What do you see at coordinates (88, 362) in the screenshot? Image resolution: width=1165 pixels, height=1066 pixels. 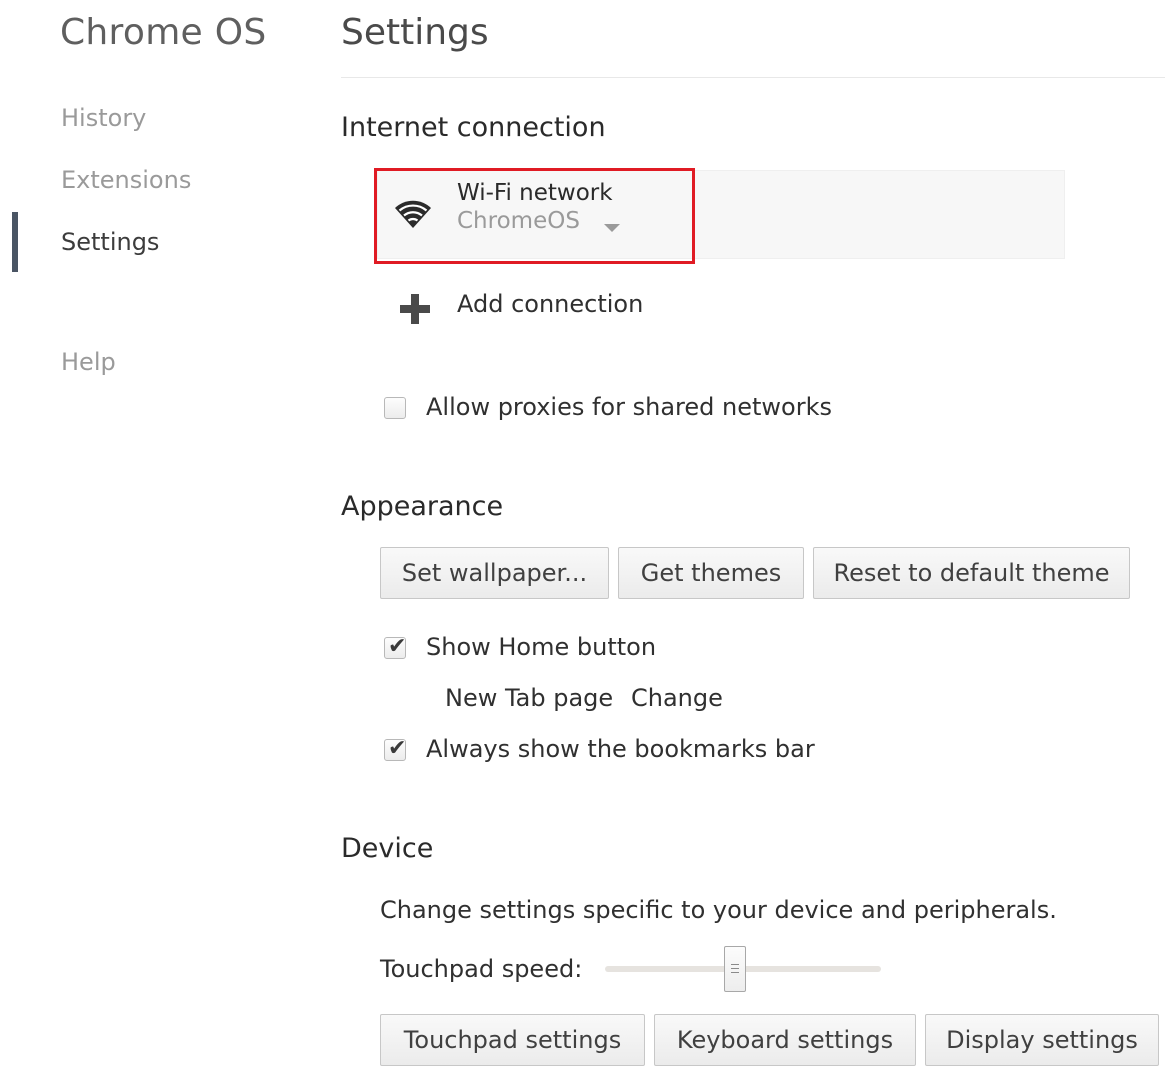 I see `sidebar-item-help: Help` at bounding box center [88, 362].